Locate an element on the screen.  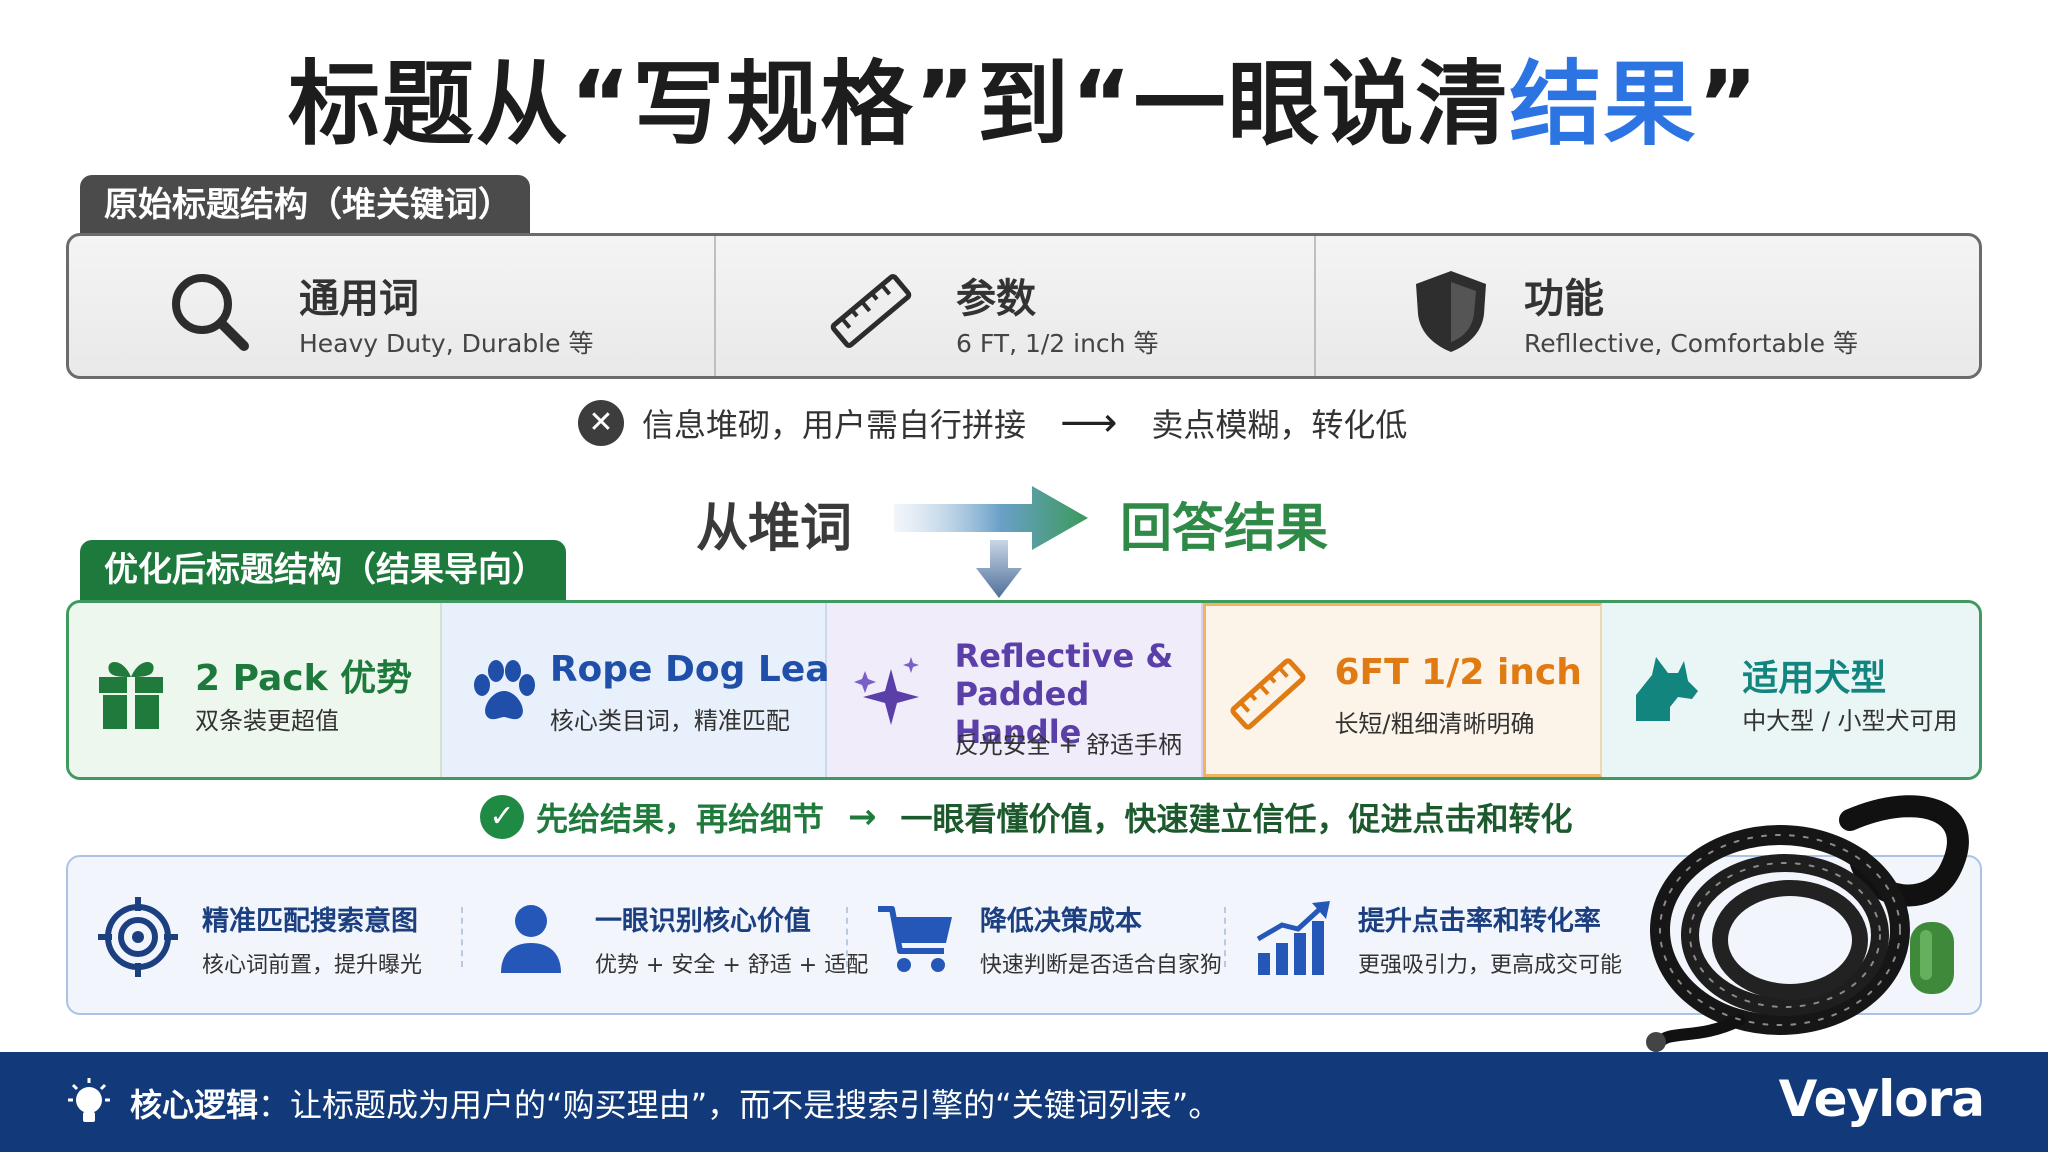
optimized-cell-dog-type: 适用犬型 中大型 / 小型犬可用 is located at coordinates (1790, 690).